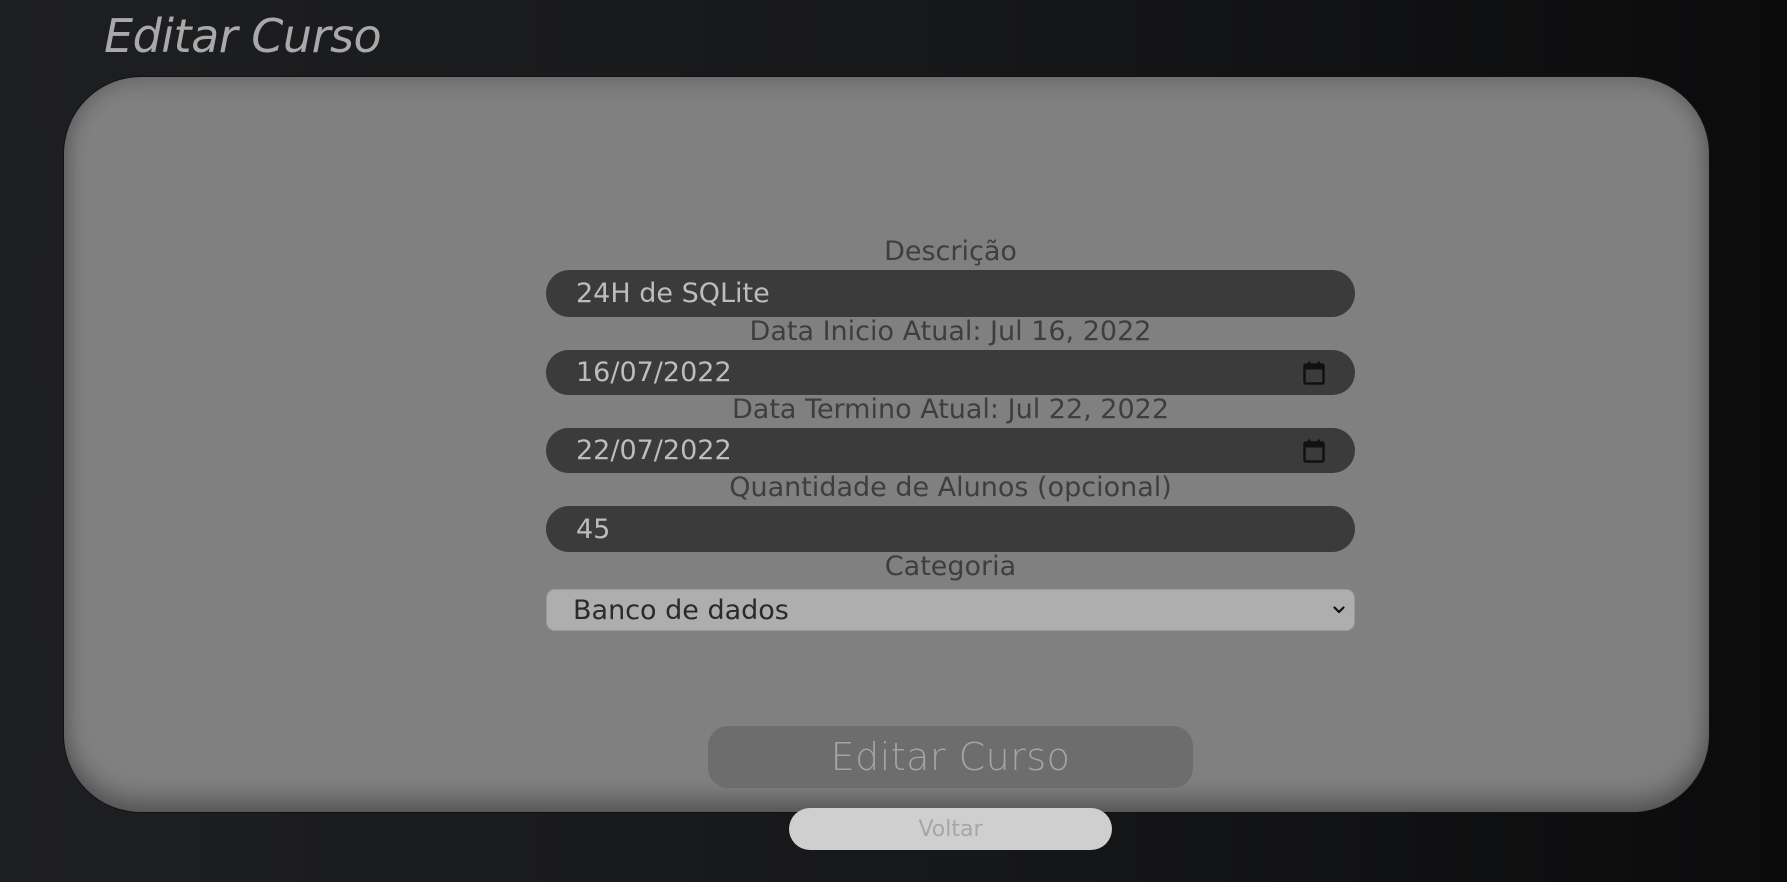  Describe the element at coordinates (950, 251) in the screenshot. I see `descricao-label: Descrição` at that location.